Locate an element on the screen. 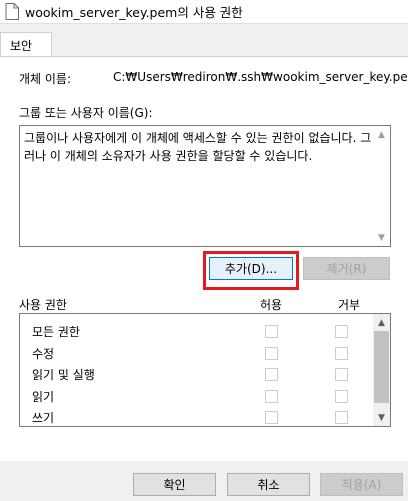 The image size is (408, 501). remove-button: 제거(R) is located at coordinates (346, 268).